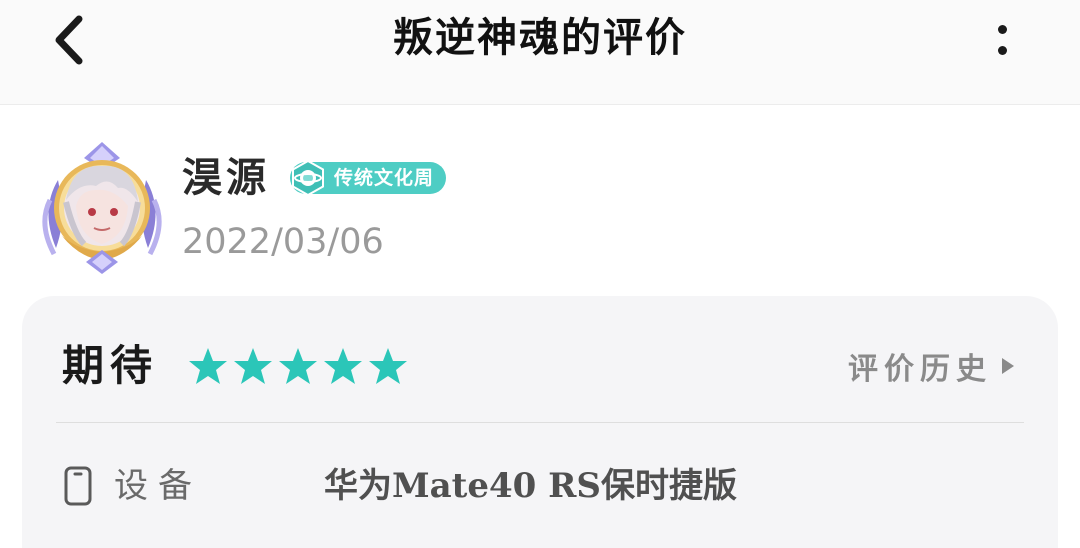 The width and height of the screenshot is (1080, 548). What do you see at coordinates (110, 365) in the screenshot?
I see `rating-label: 期待` at bounding box center [110, 365].